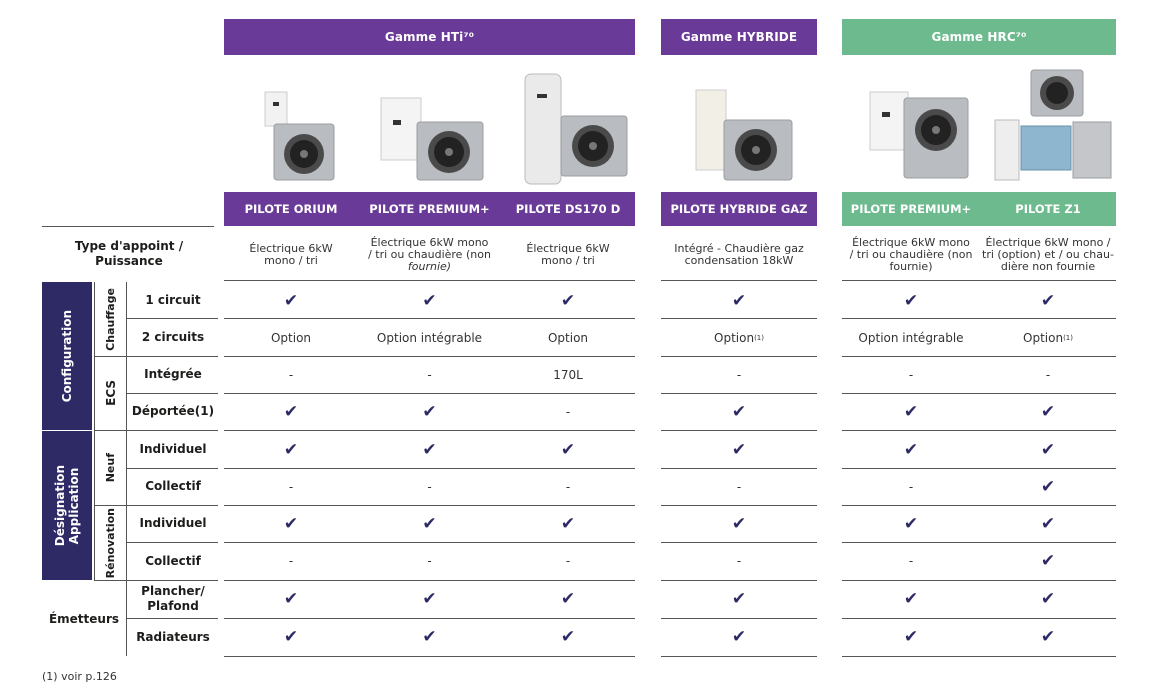  What do you see at coordinates (173, 486) in the screenshot?
I see `row-label: Collectif` at bounding box center [173, 486].